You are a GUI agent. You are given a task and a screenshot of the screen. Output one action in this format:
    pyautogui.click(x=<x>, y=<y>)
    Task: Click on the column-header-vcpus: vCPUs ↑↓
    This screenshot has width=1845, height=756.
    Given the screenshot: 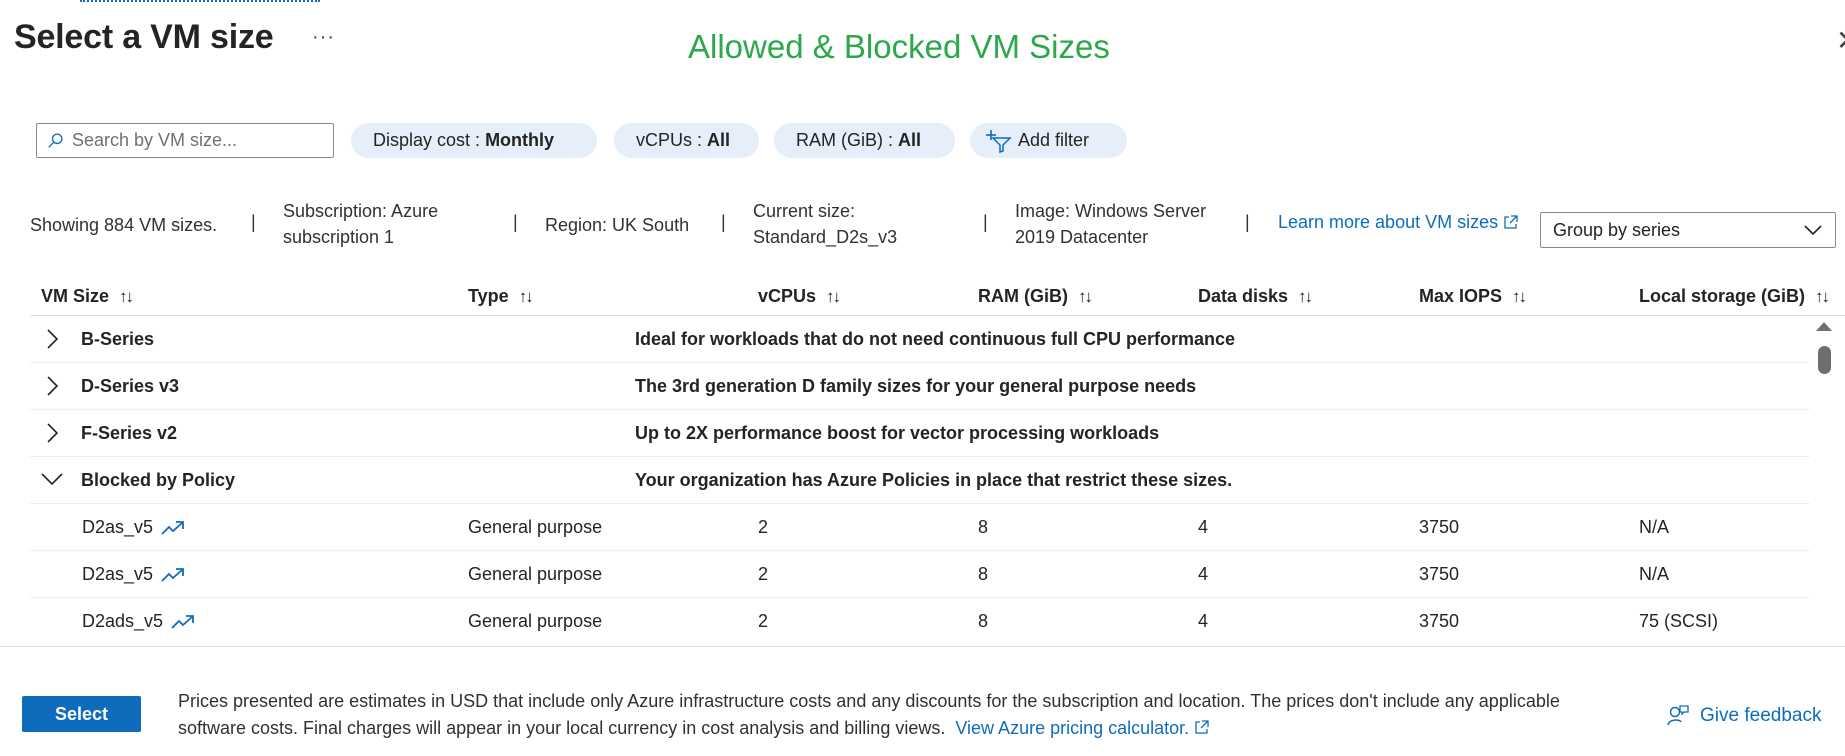 What is the action you would take?
    pyautogui.click(x=799, y=296)
    